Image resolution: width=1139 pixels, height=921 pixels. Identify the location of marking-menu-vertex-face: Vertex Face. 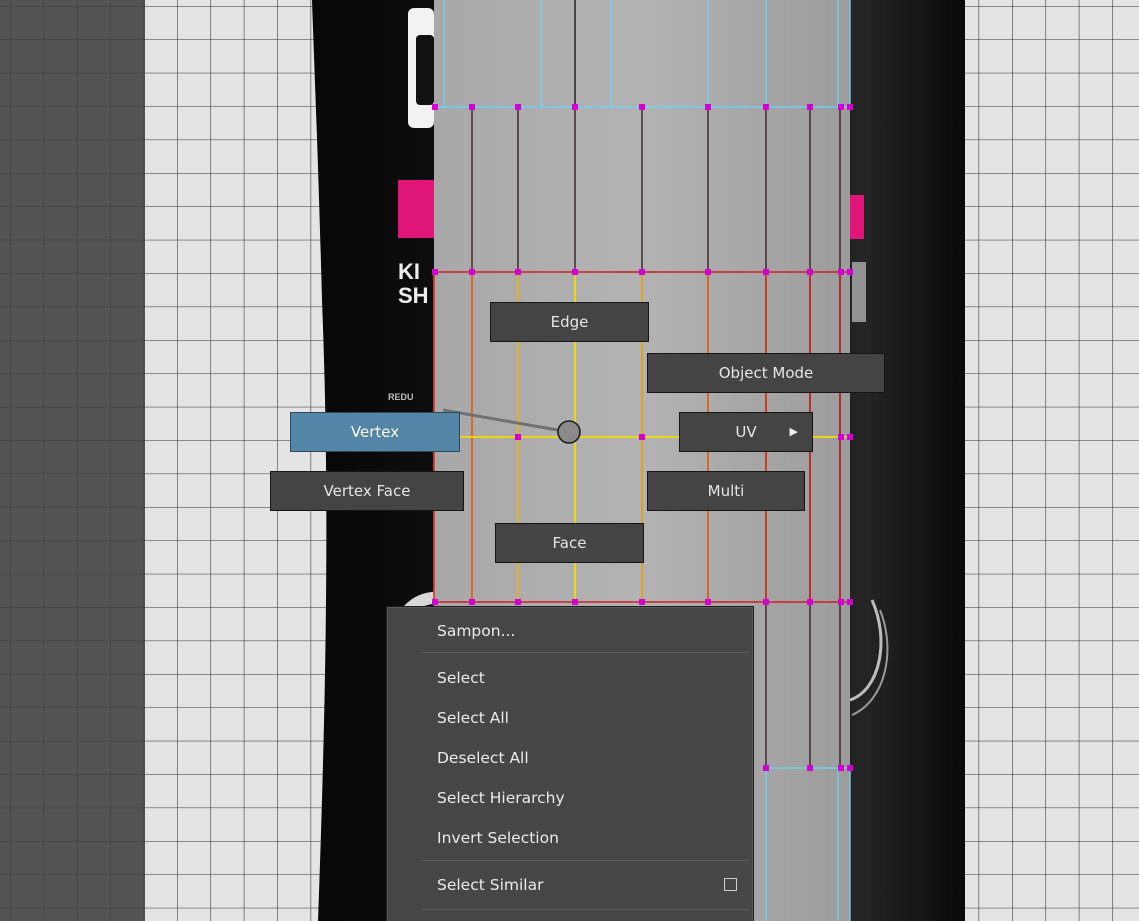
(367, 491).